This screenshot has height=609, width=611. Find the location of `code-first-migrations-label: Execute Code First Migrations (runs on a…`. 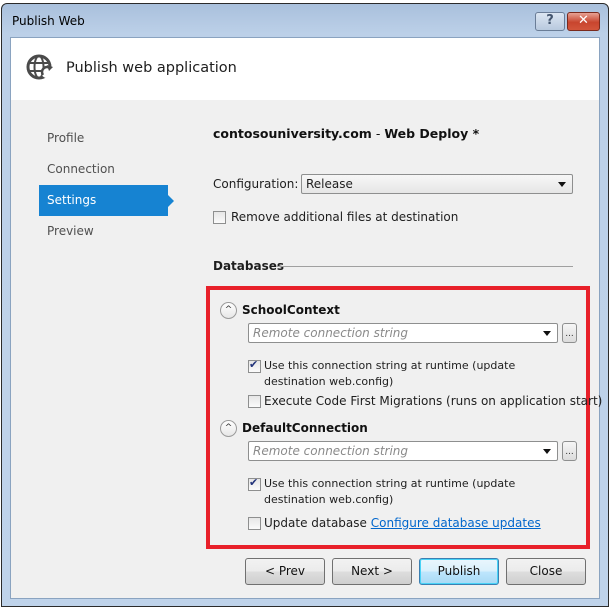

code-first-migrations-label: Execute Code First Migrations (runs on a… is located at coordinates (433, 401).